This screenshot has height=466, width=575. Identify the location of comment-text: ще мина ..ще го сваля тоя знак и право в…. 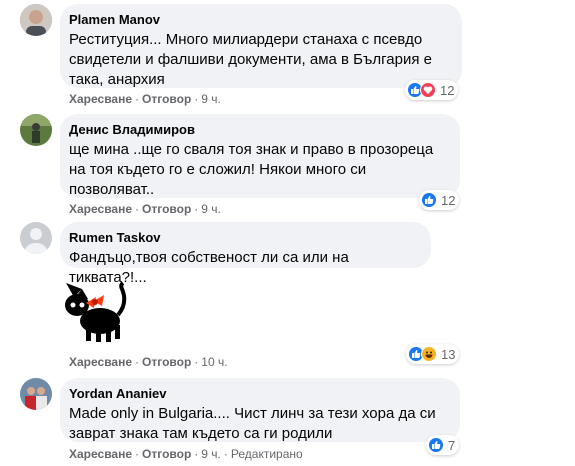
(258, 170).